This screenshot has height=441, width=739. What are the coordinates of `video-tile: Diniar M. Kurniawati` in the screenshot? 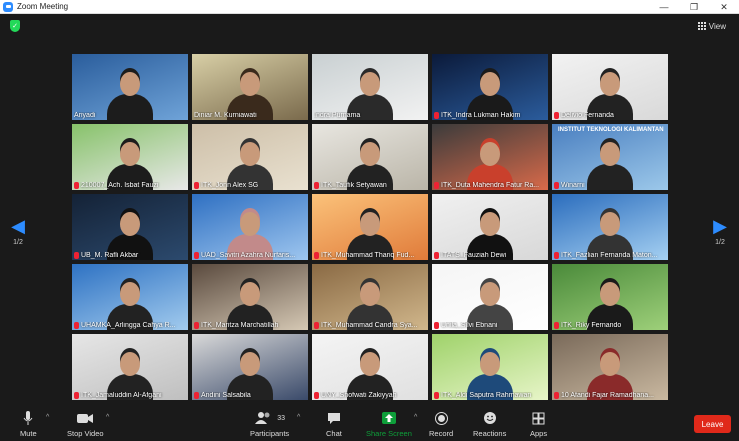 It's located at (250, 87).